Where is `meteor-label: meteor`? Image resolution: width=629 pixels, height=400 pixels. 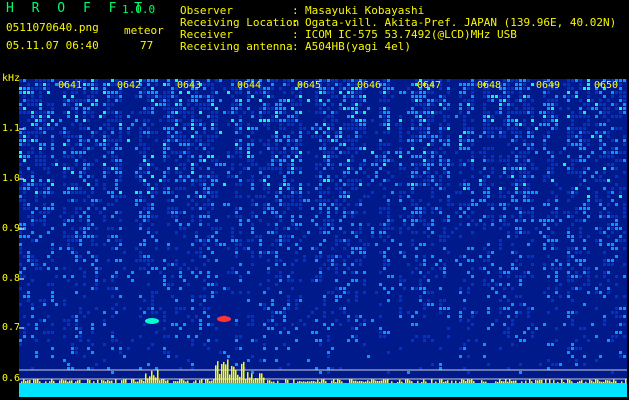 meteor-label: meteor is located at coordinates (144, 30).